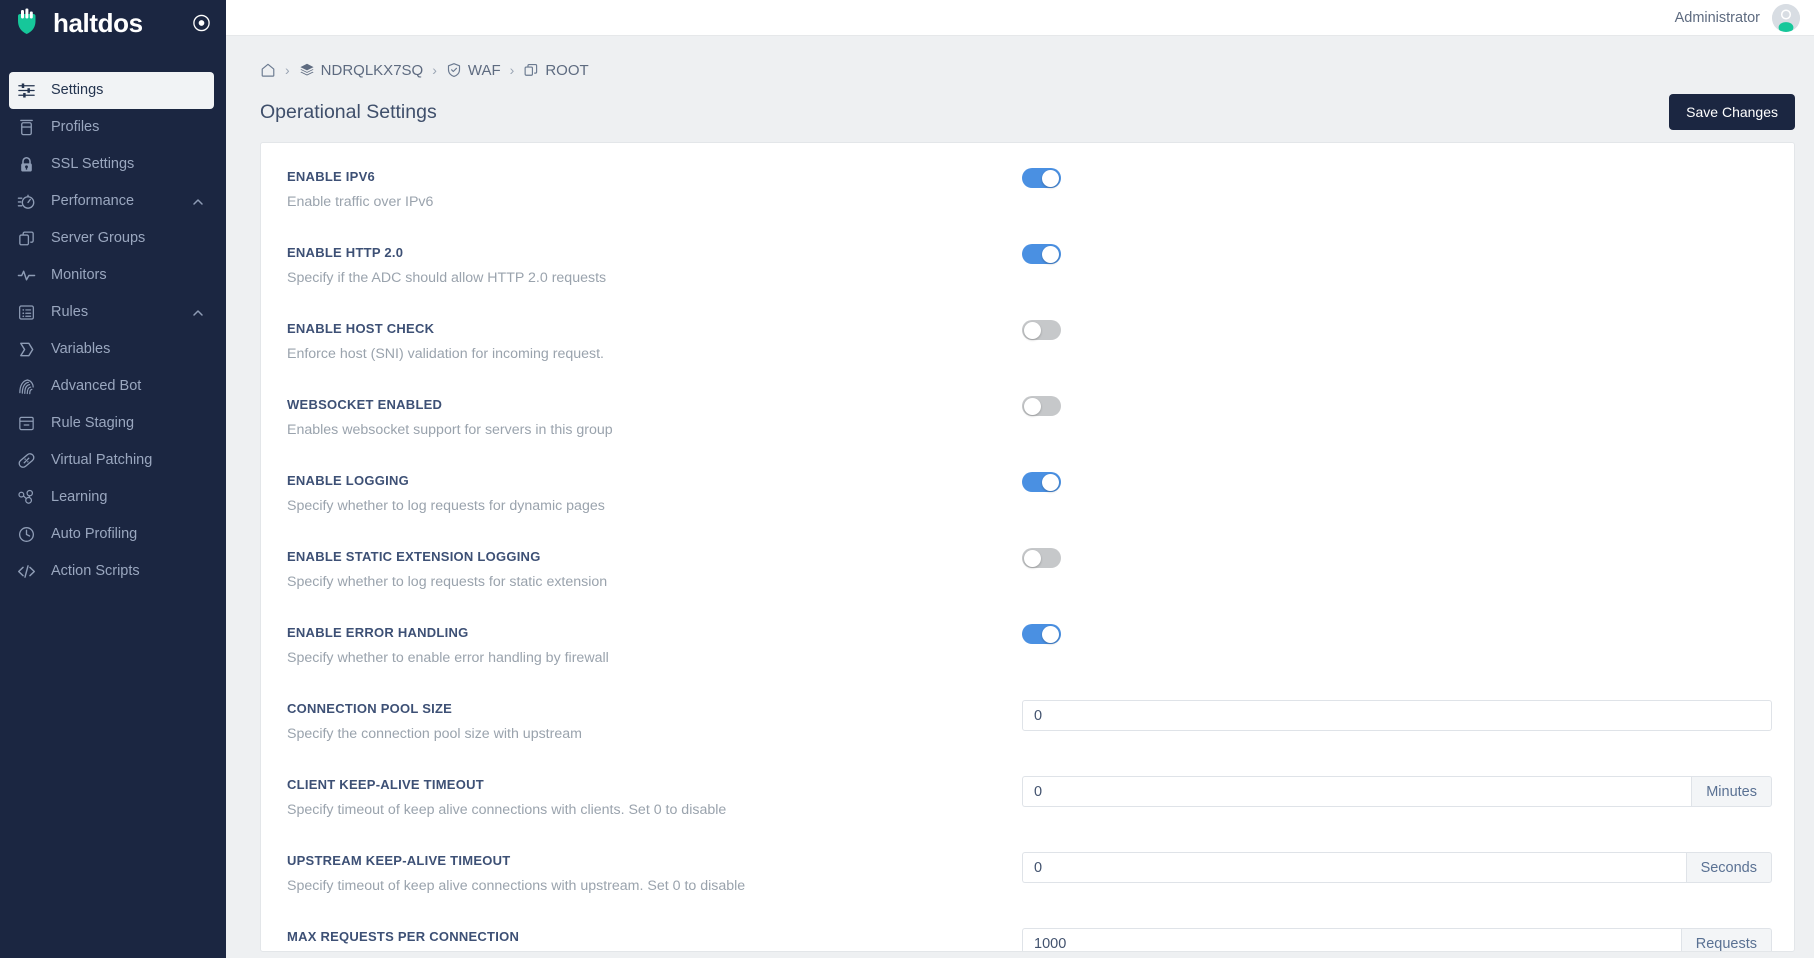  I want to click on user-avatar-icon, so click(1786, 17).